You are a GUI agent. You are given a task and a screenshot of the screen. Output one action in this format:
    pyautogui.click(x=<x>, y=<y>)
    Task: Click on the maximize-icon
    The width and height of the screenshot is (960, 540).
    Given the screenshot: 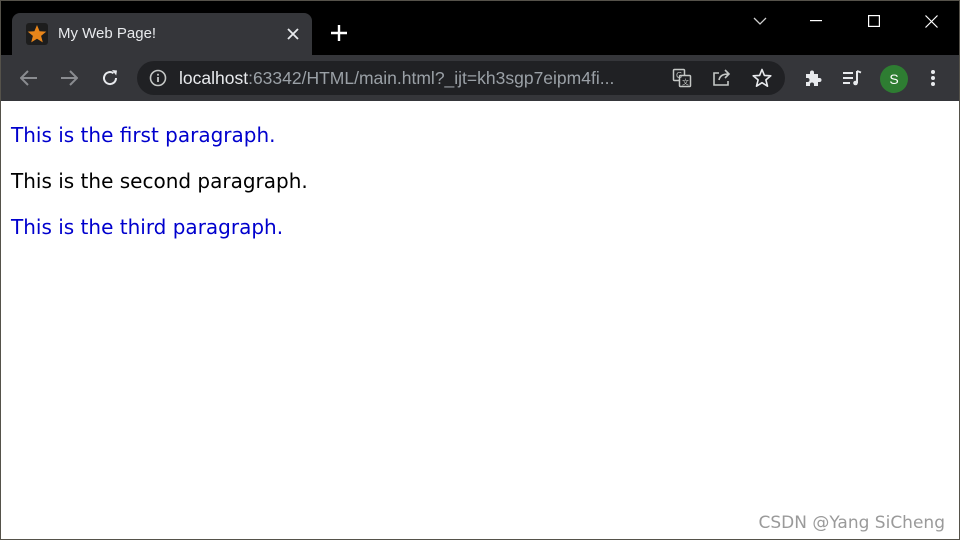 What is the action you would take?
    pyautogui.click(x=874, y=21)
    